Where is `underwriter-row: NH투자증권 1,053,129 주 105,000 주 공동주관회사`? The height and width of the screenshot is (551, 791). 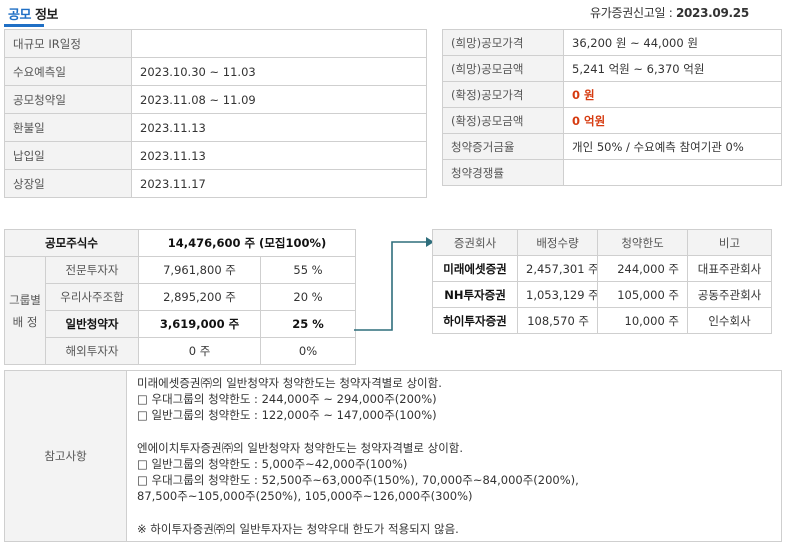
underwriter-row: NH투자증권 1,053,129 주 105,000 주 공동주관회사 is located at coordinates (602, 294).